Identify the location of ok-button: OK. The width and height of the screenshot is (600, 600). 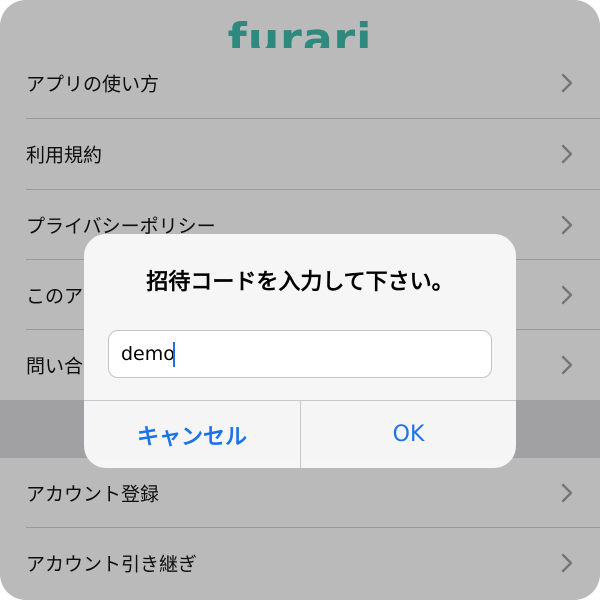
(408, 434).